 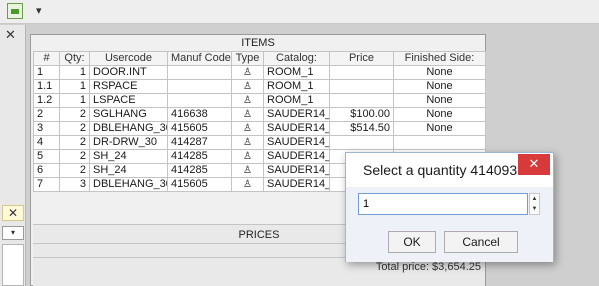 I want to click on column-header: #, so click(x=46, y=58).